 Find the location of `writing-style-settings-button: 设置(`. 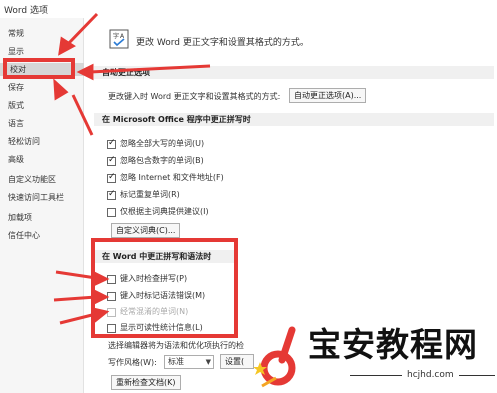

writing-style-settings-button: 设置( is located at coordinates (237, 361).